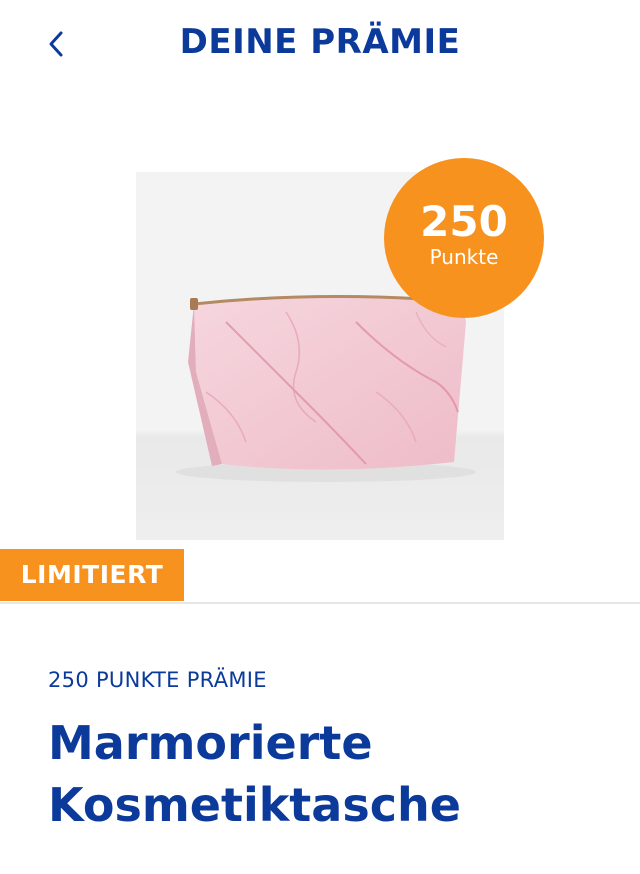 The height and width of the screenshot is (874, 640). What do you see at coordinates (92, 575) in the screenshot?
I see `limited-badge: LIMITIERT` at bounding box center [92, 575].